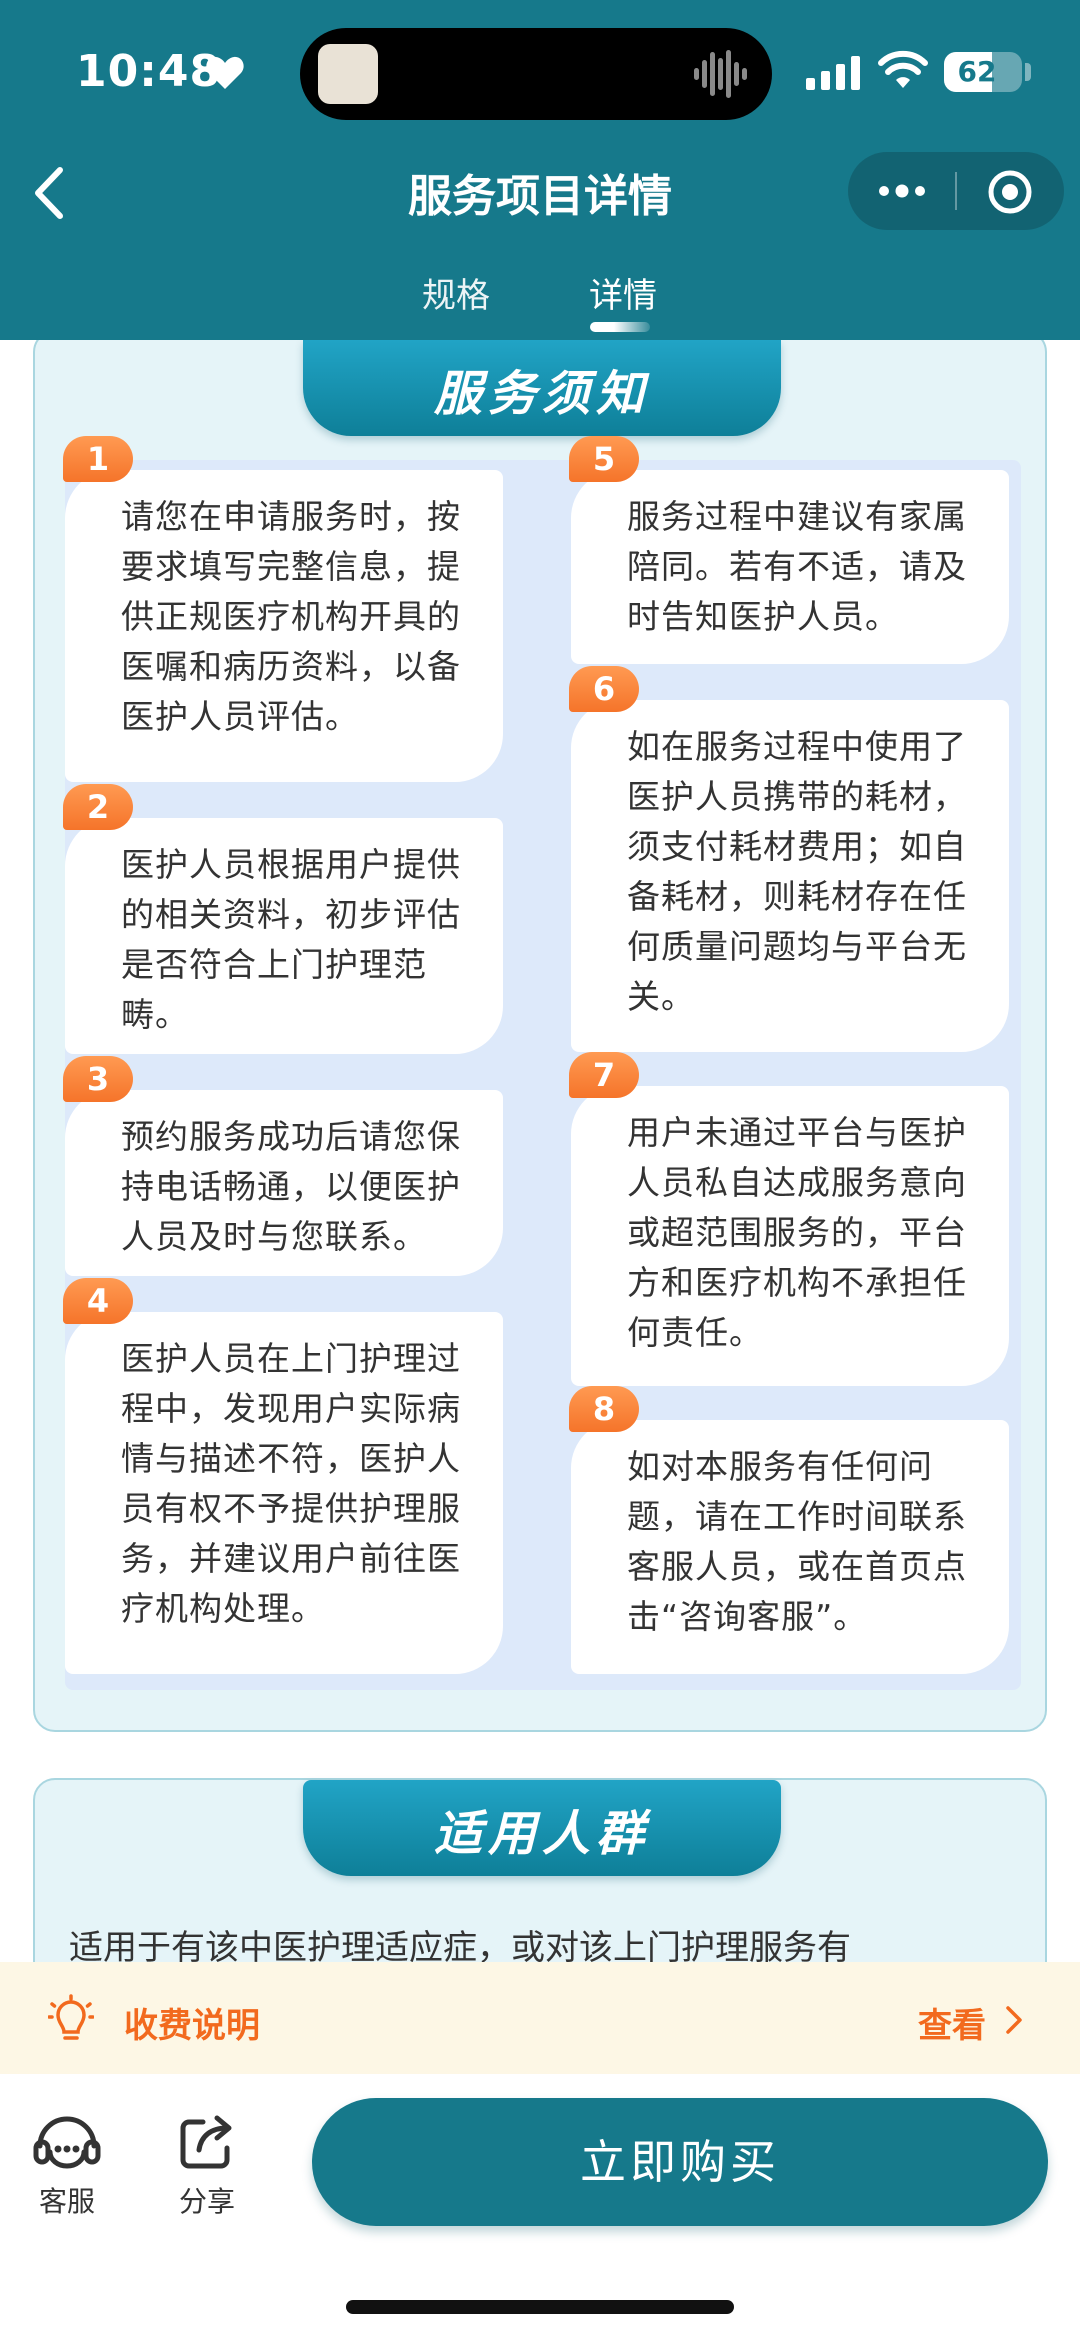 This screenshot has width=1080, height=2340. What do you see at coordinates (952, 2026) in the screenshot?
I see `view-fee-text: 查看` at bounding box center [952, 2026].